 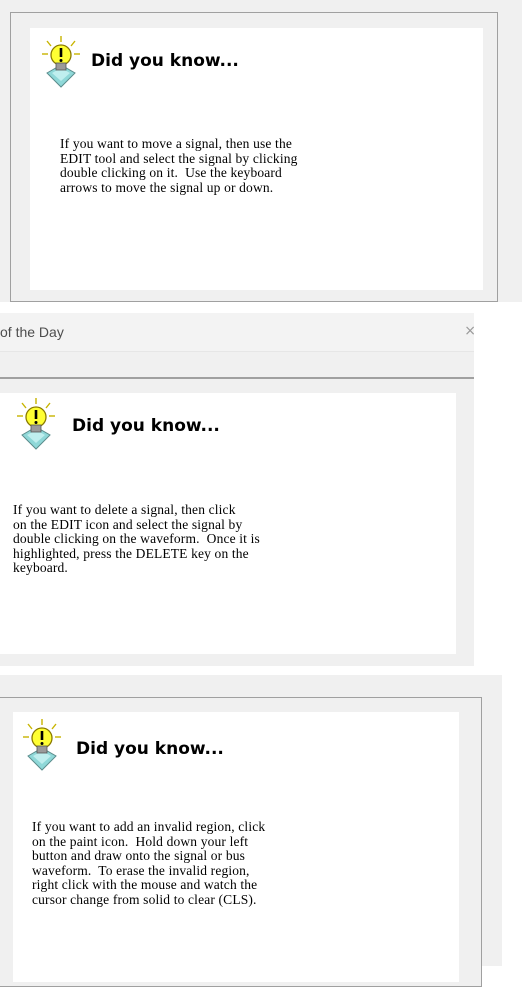 What do you see at coordinates (470, 331) in the screenshot?
I see `close-icon: ×` at bounding box center [470, 331].